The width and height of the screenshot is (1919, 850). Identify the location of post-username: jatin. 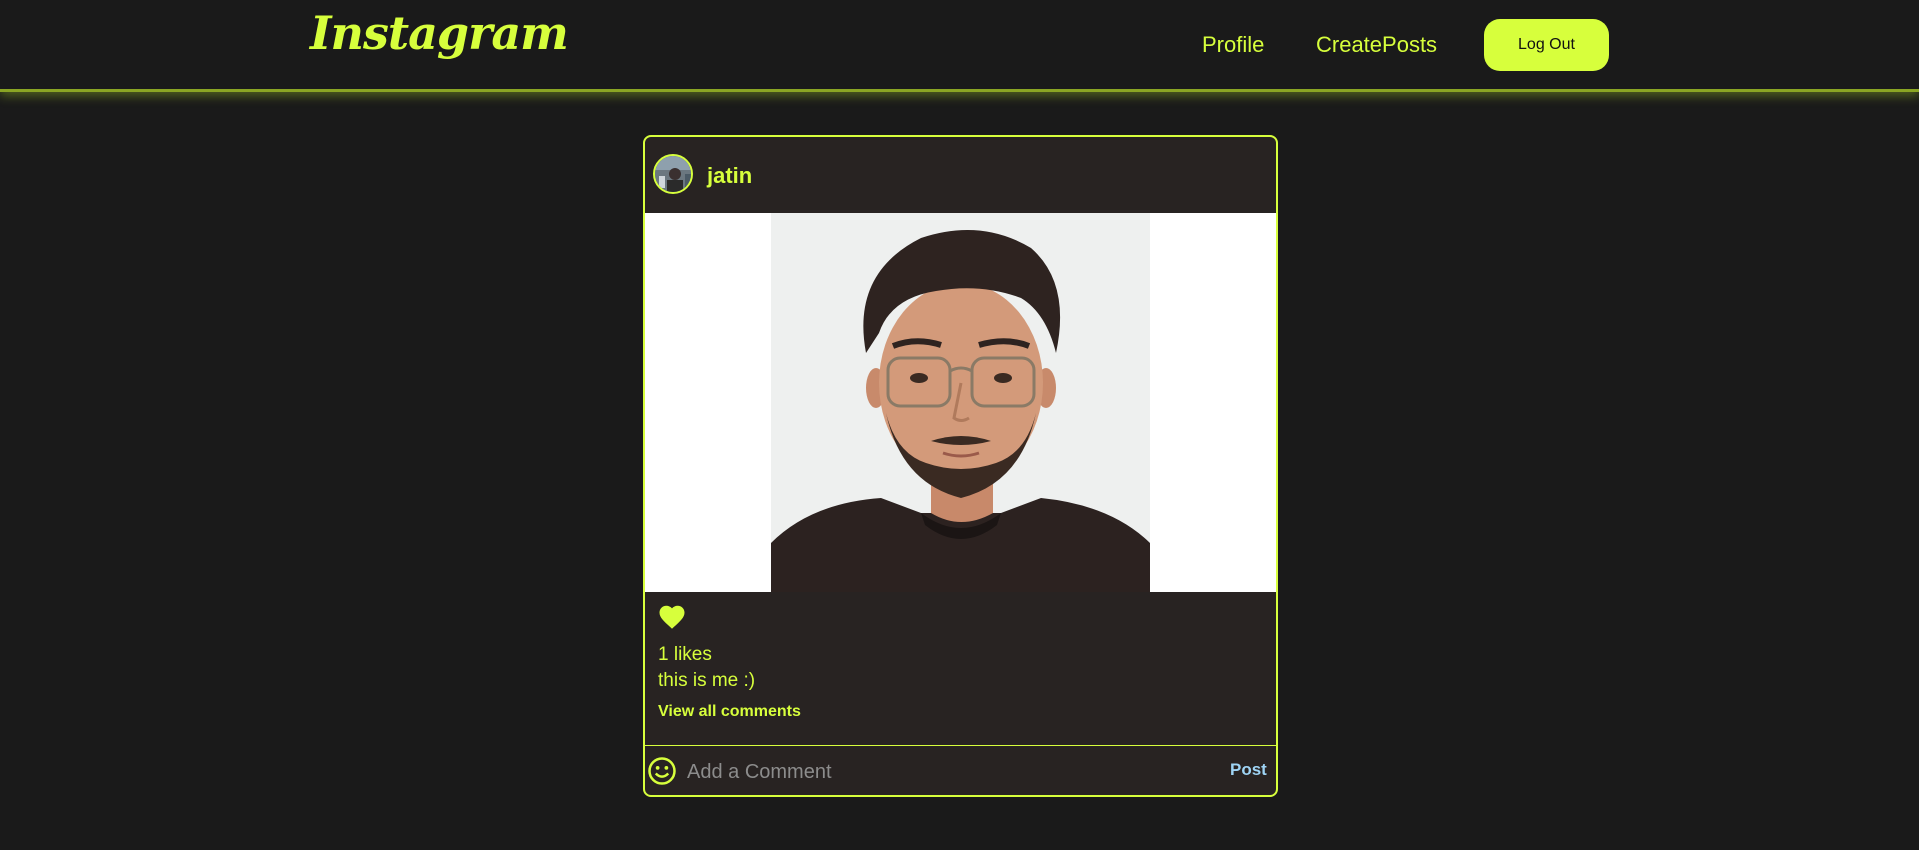
(729, 176).